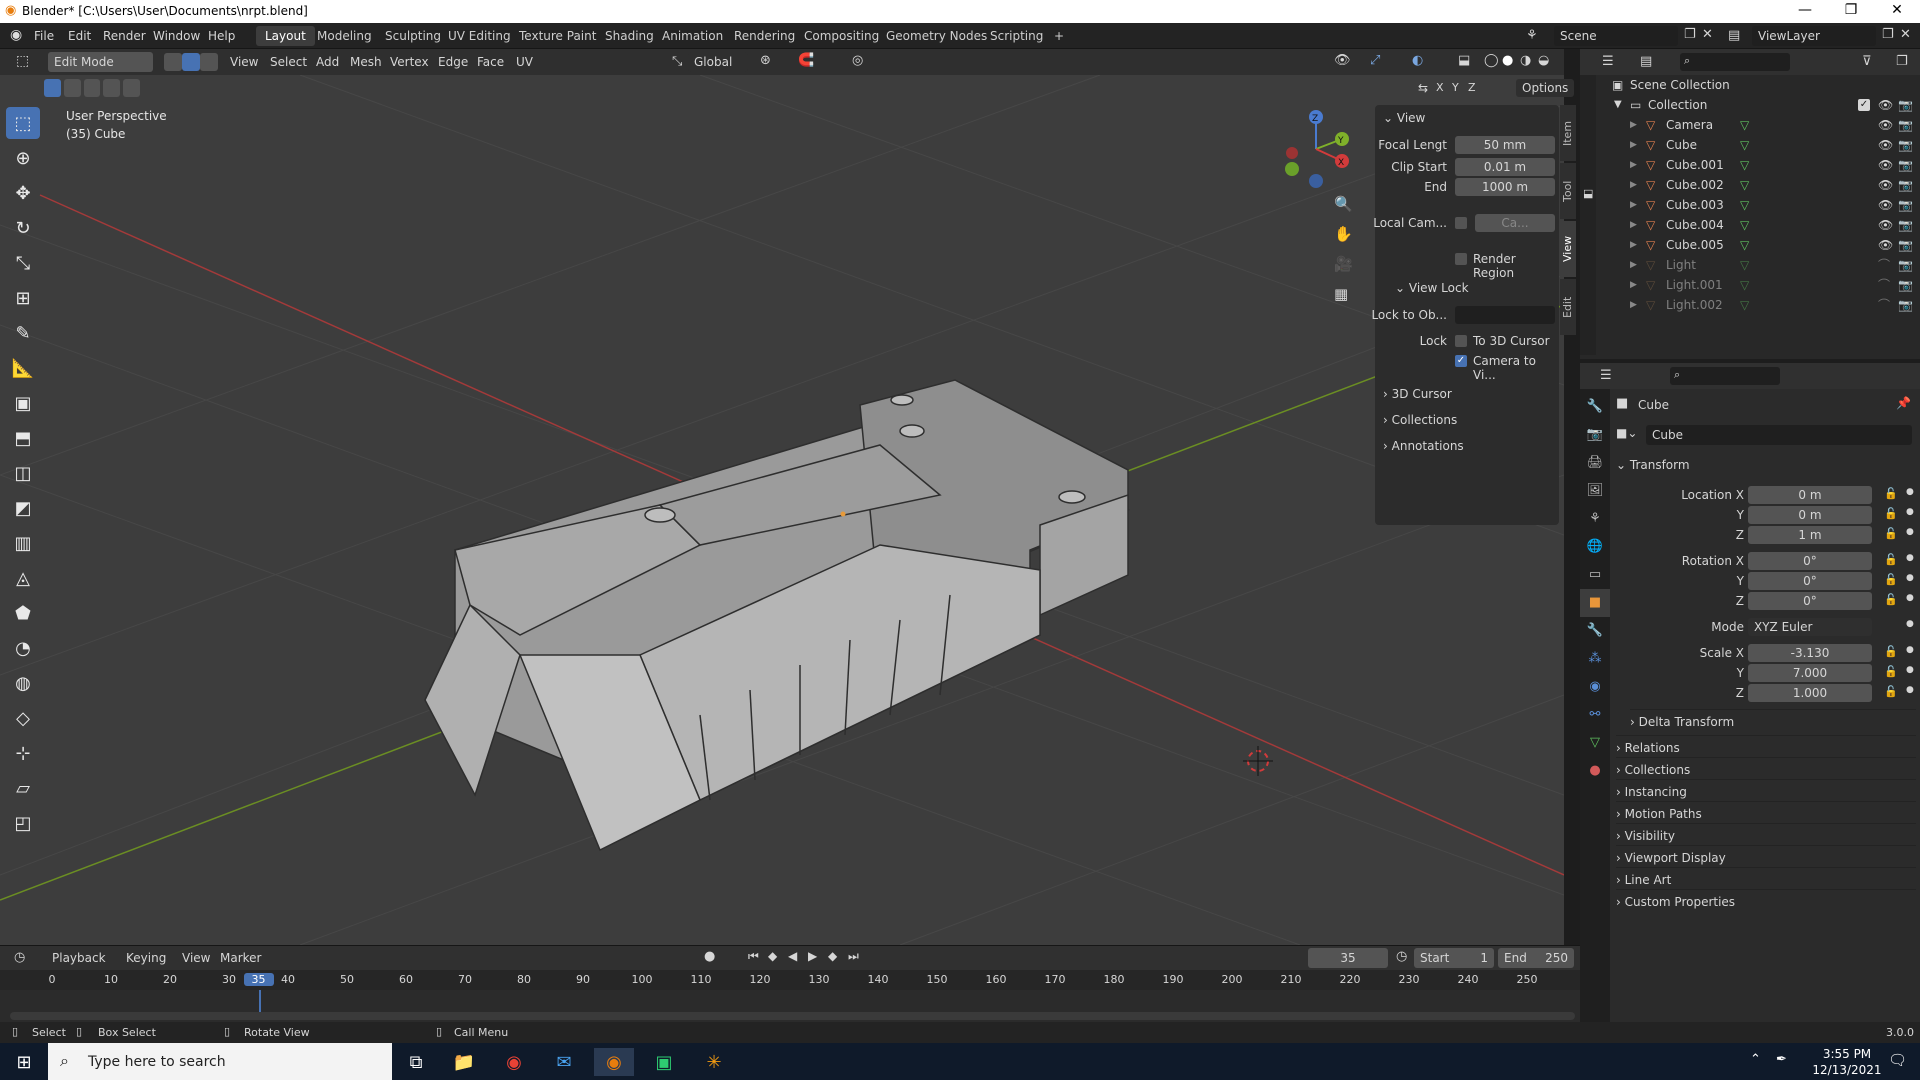 The height and width of the screenshot is (1080, 1920). What do you see at coordinates (44, 36) in the screenshot?
I see `menu-file: File` at bounding box center [44, 36].